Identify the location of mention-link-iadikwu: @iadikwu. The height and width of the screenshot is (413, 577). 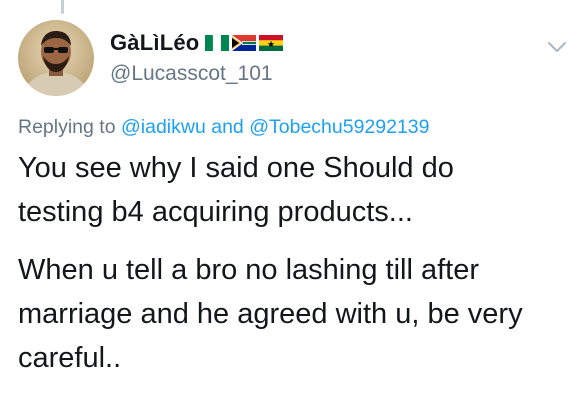
(163, 127).